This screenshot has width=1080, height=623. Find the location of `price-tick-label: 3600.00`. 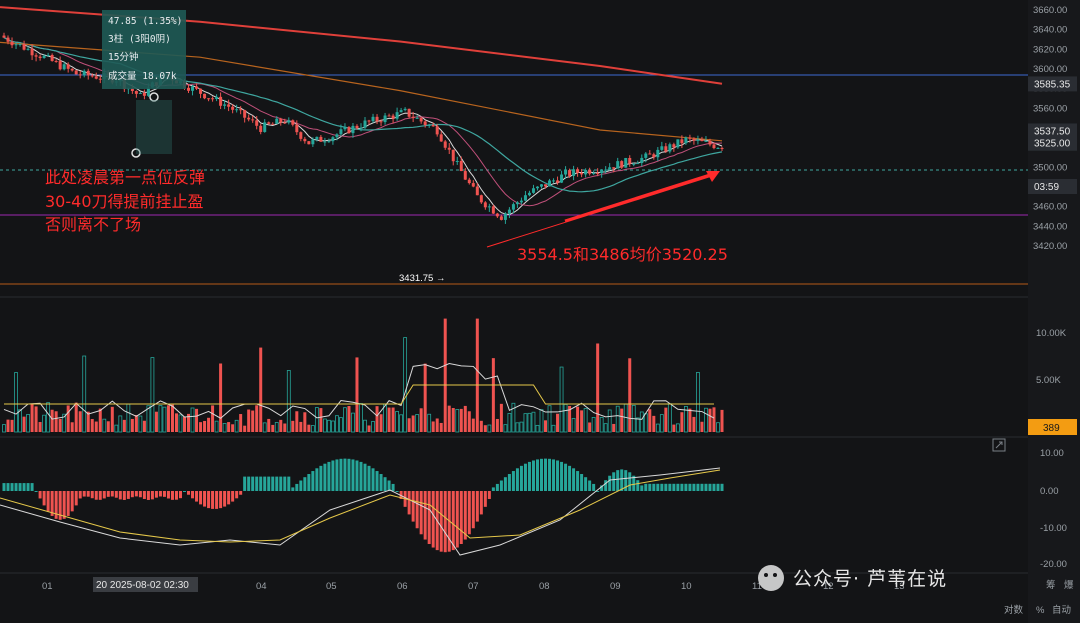

price-tick-label: 3600.00 is located at coordinates (1050, 69).